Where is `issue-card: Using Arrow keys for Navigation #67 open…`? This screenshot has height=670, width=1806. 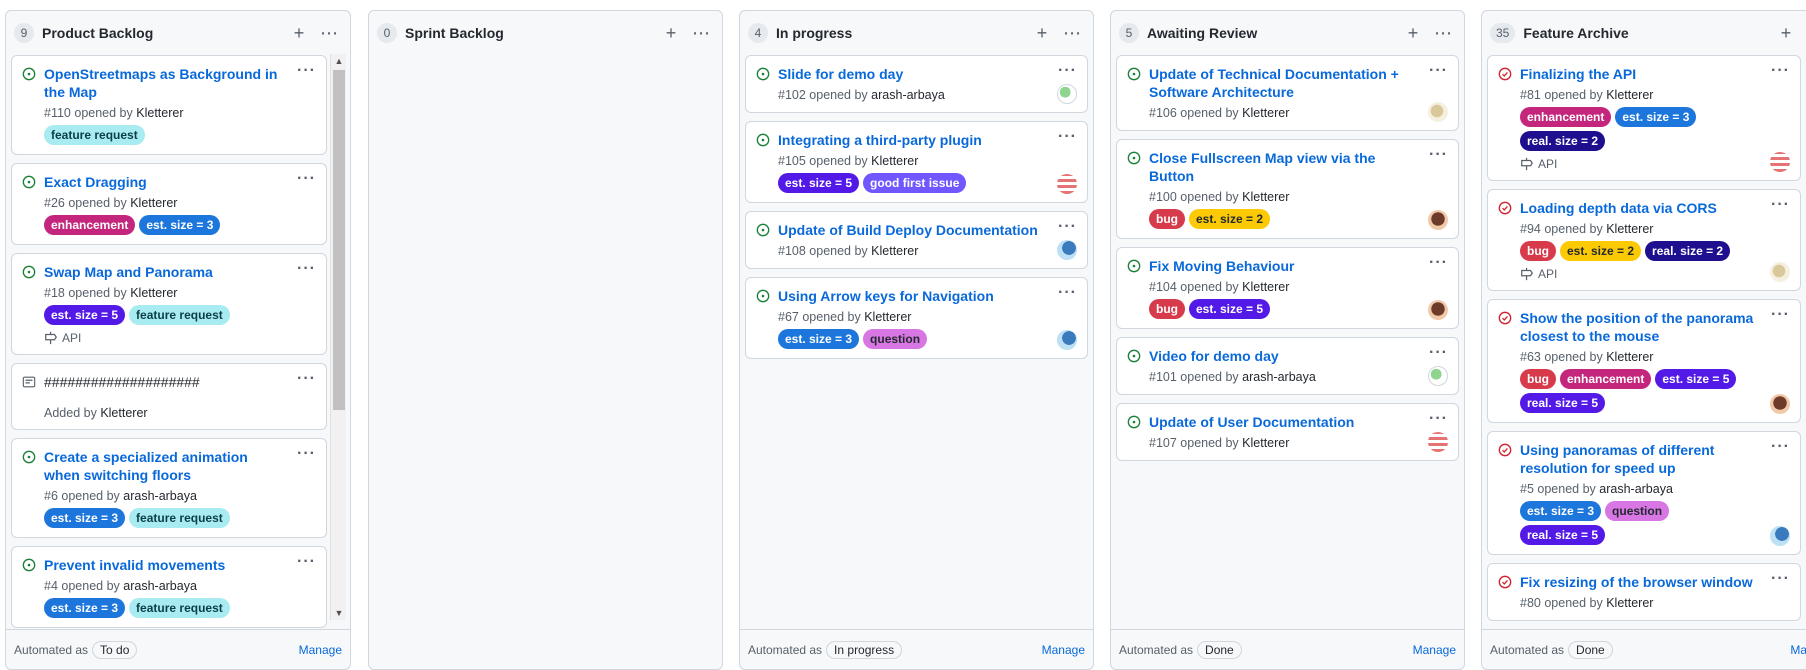
issue-card: Using Arrow keys for Navigation #67 open… is located at coordinates (916, 318).